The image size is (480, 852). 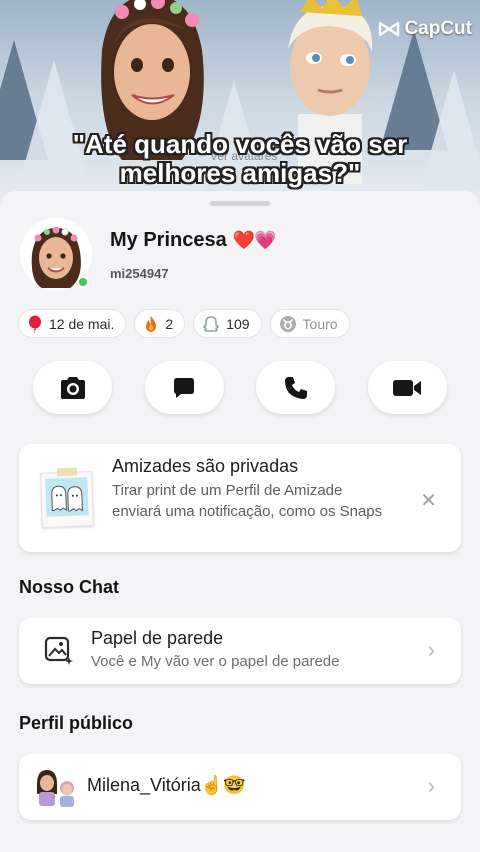 What do you see at coordinates (139, 273) in the screenshot?
I see `profile-username: mi254947` at bounding box center [139, 273].